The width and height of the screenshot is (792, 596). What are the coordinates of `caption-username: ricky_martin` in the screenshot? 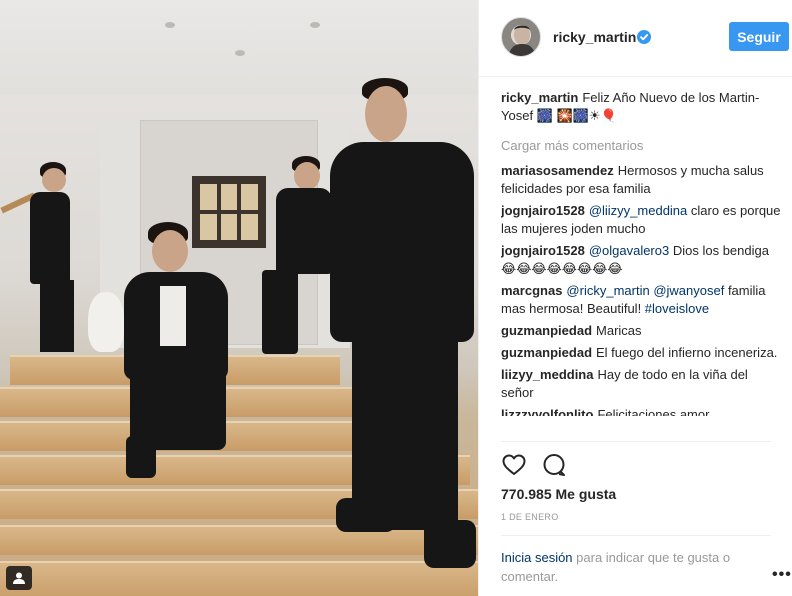 It's located at (539, 97).